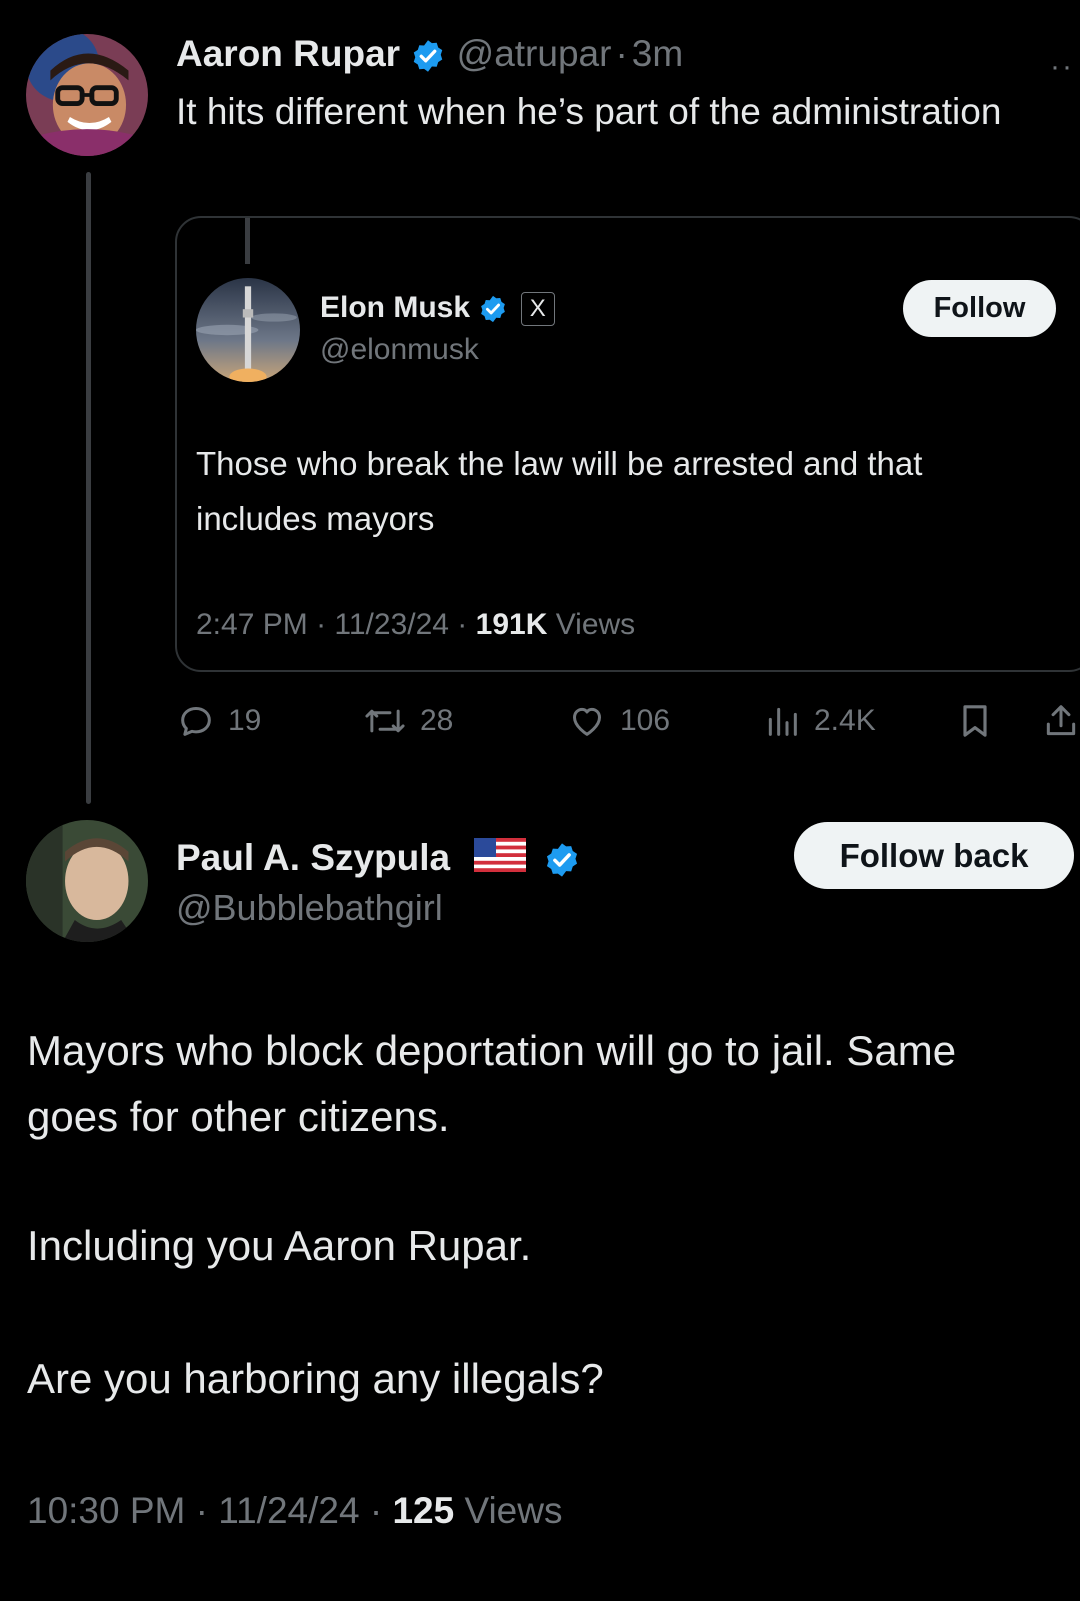 The width and height of the screenshot is (1080, 1601). Describe the element at coordinates (288, 1510) in the screenshot. I see `reply-date: 11/24/24` at that location.